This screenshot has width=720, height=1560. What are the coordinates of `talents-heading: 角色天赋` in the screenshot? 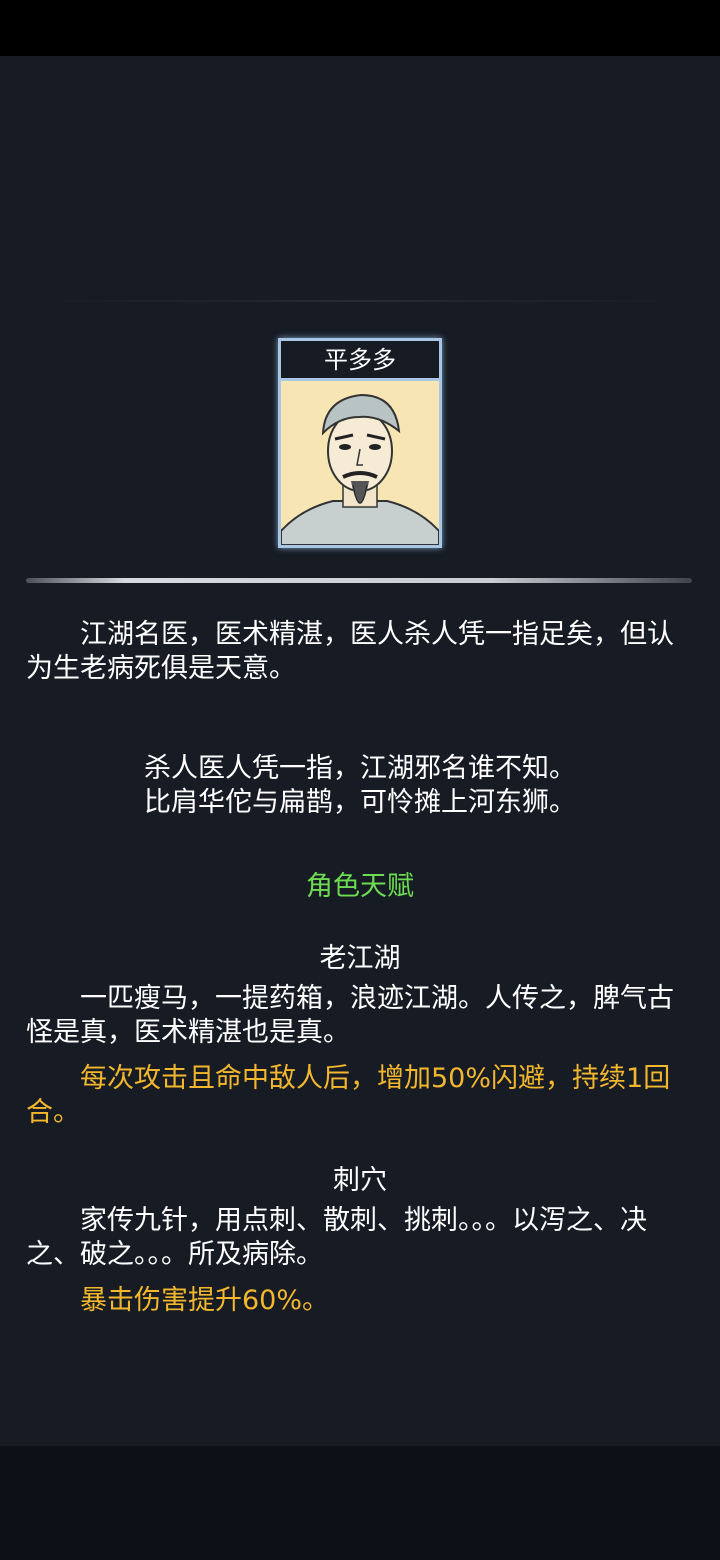 It's located at (360, 886).